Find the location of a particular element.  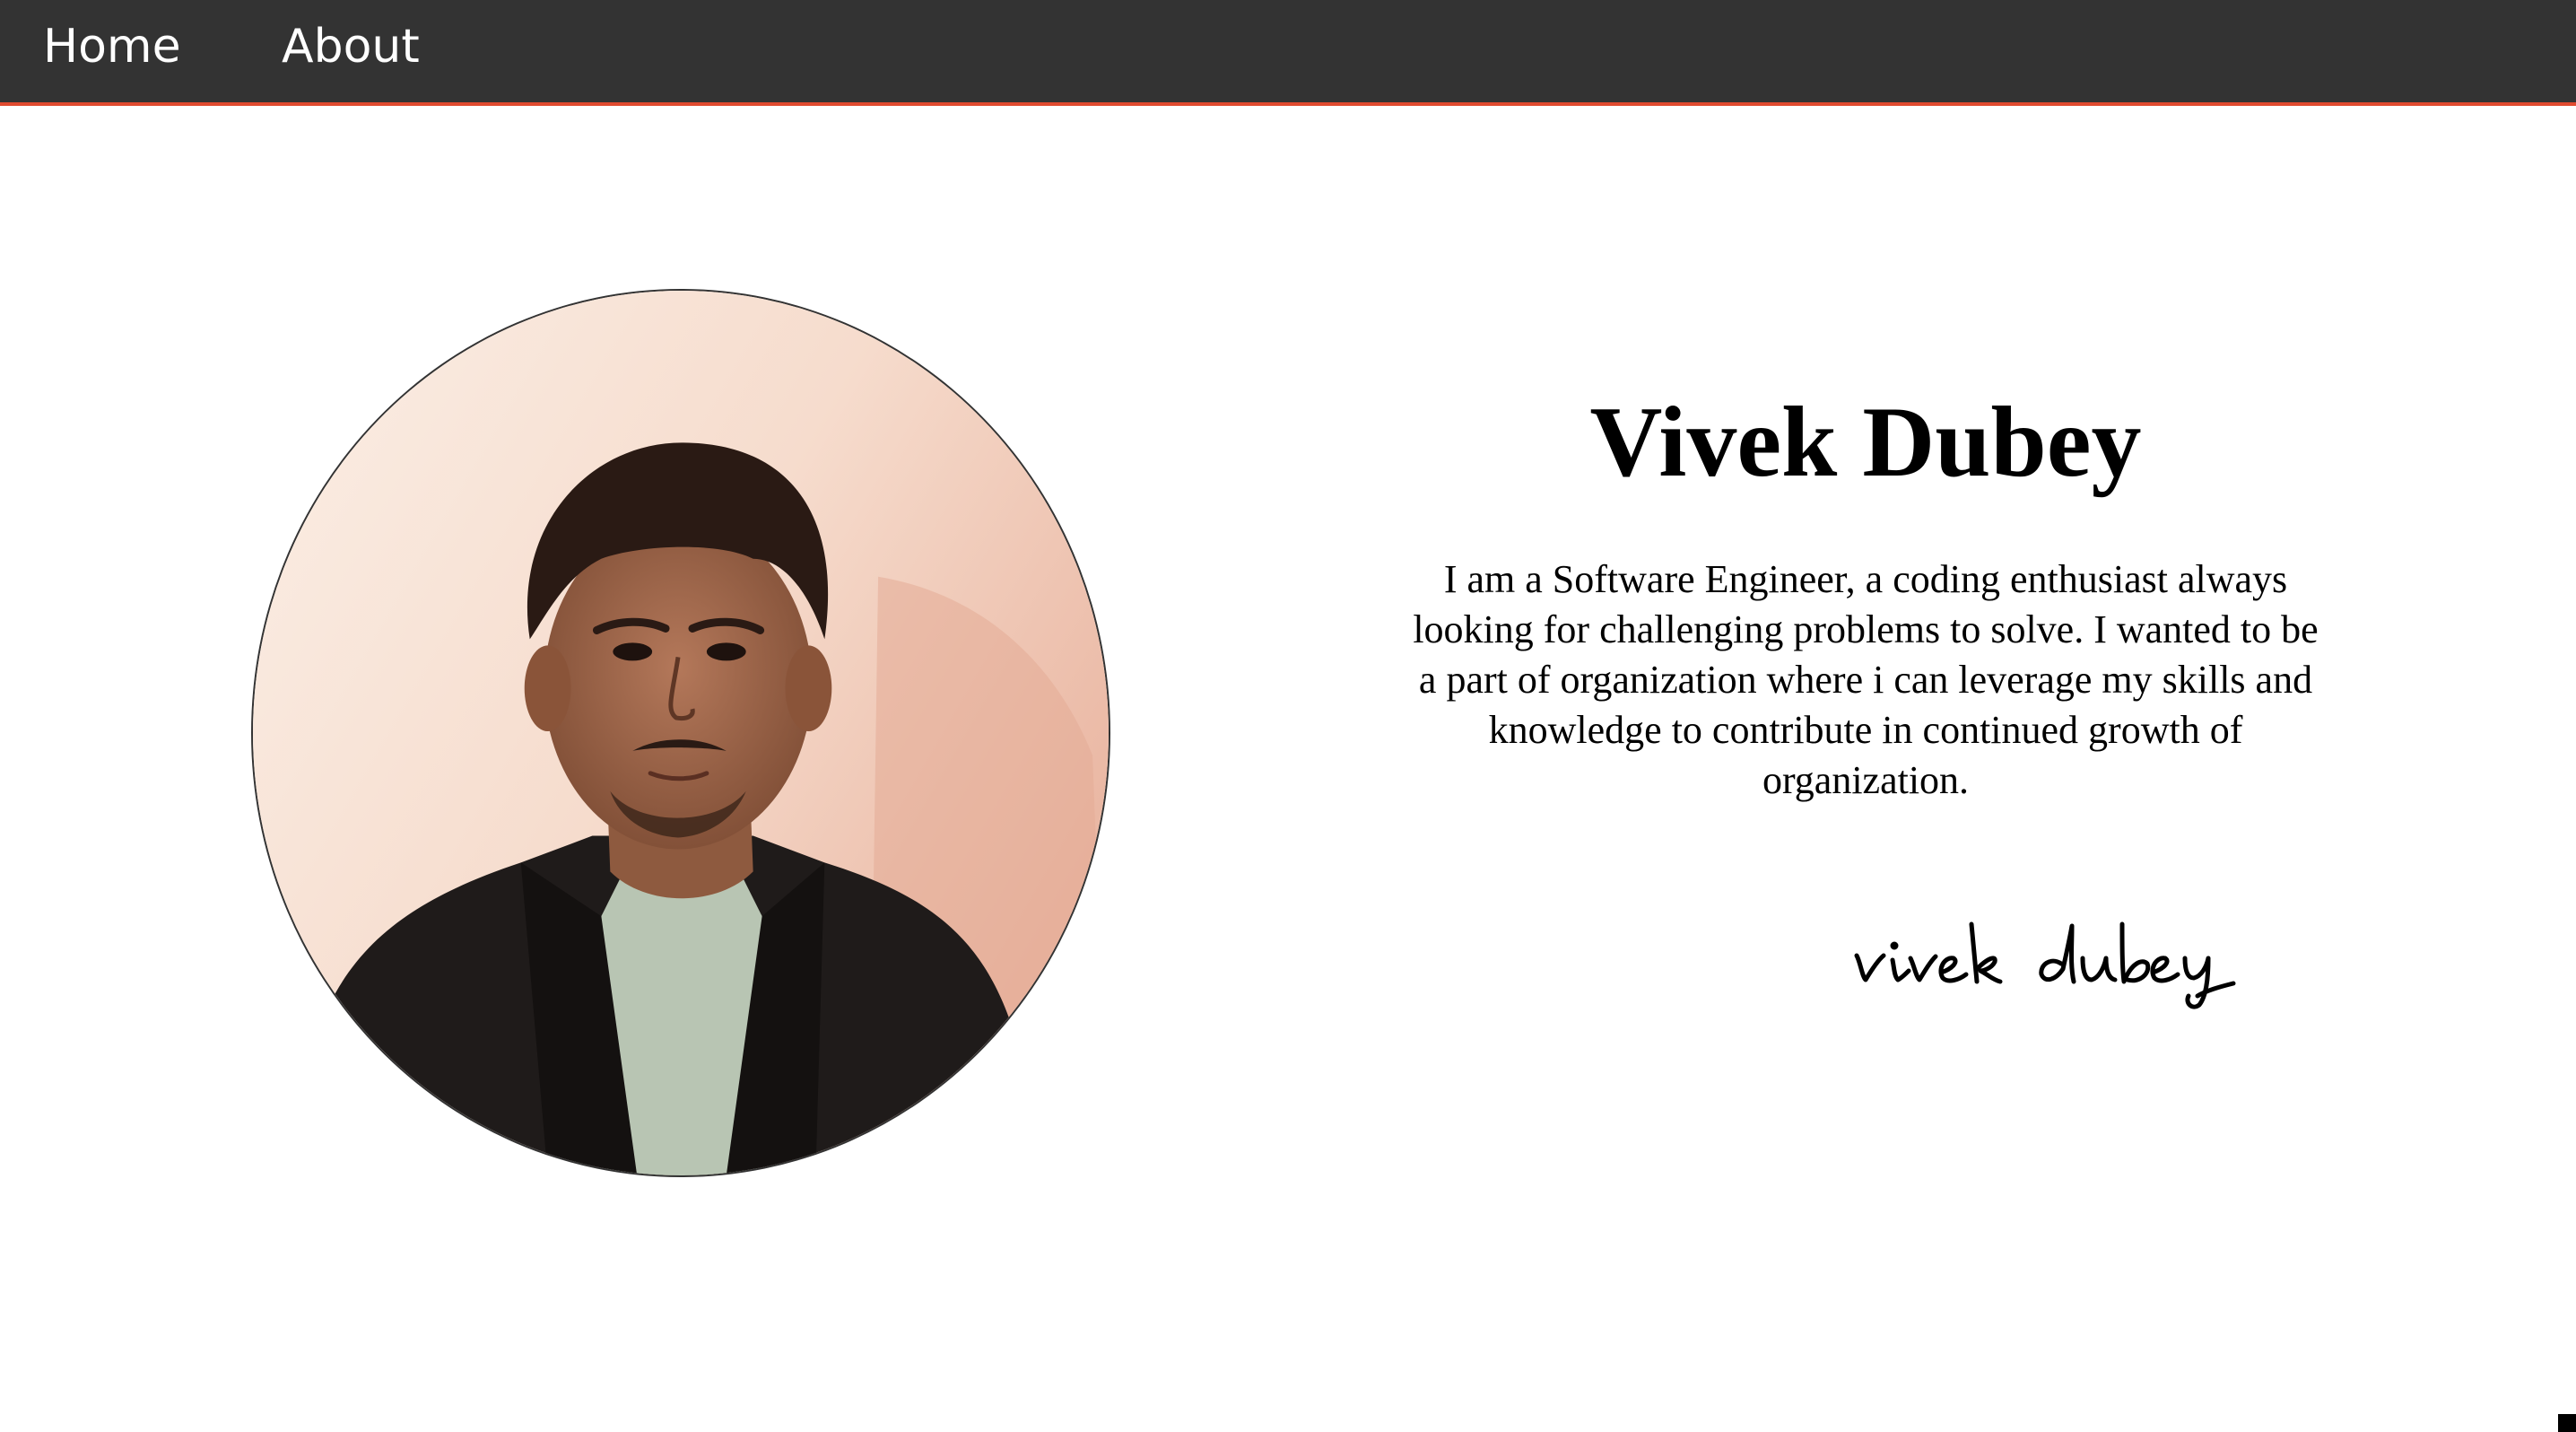

nav-link-home: Home is located at coordinates (112, 51).